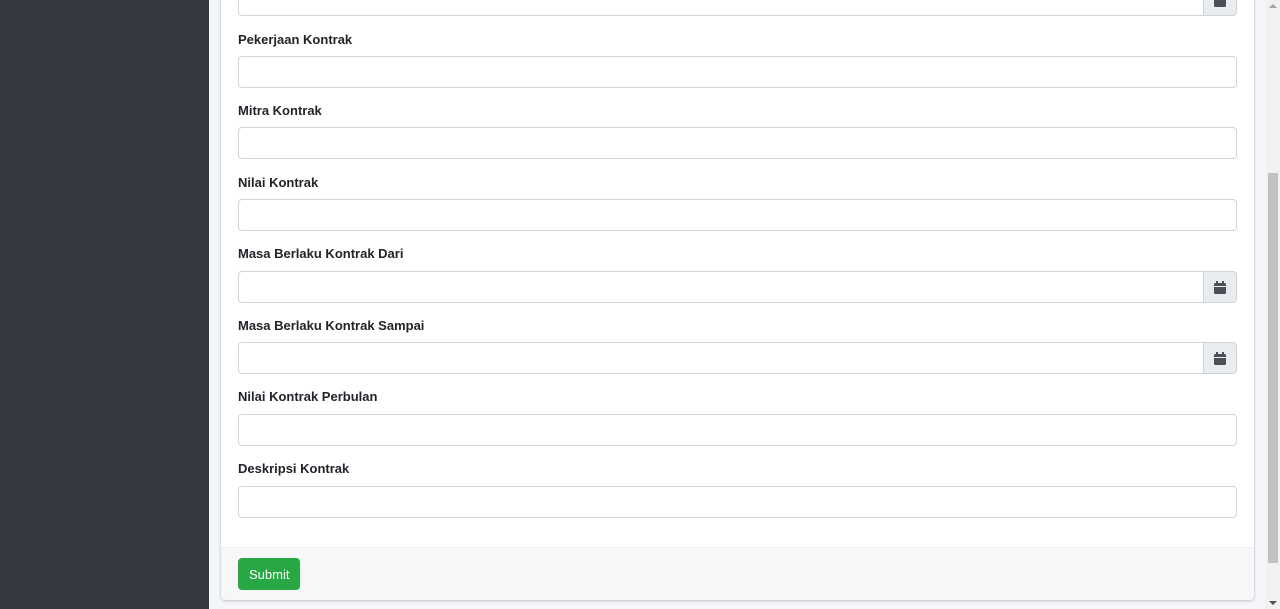 The width and height of the screenshot is (1280, 609). Describe the element at coordinates (737, 215) in the screenshot. I see `nilai-kontrak-input` at that location.